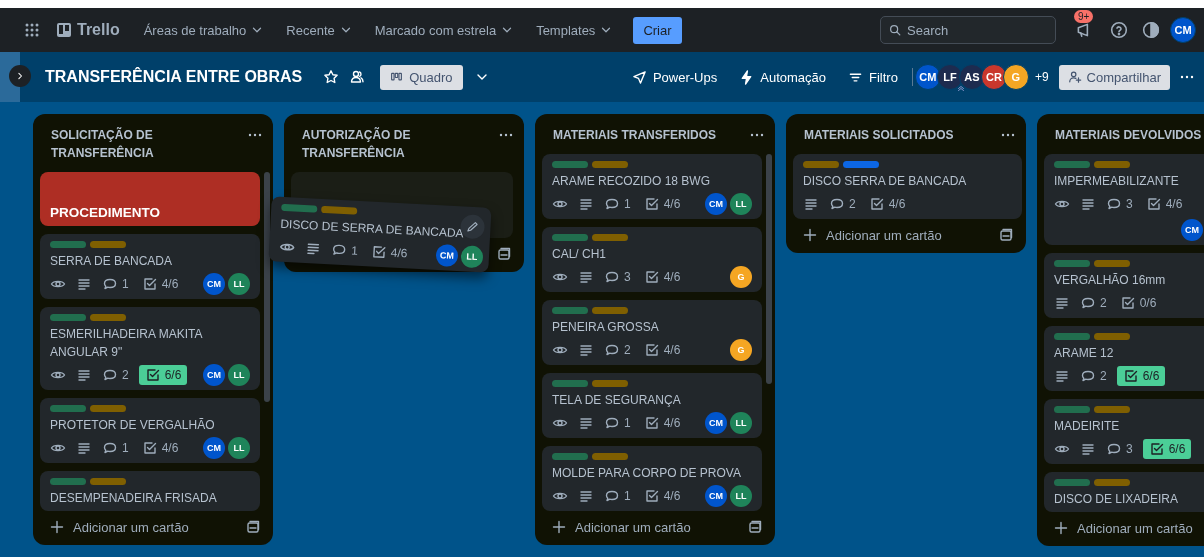 The height and width of the screenshot is (557, 1204). What do you see at coordinates (782, 77) in the screenshot?
I see `board-action-button: Automação` at bounding box center [782, 77].